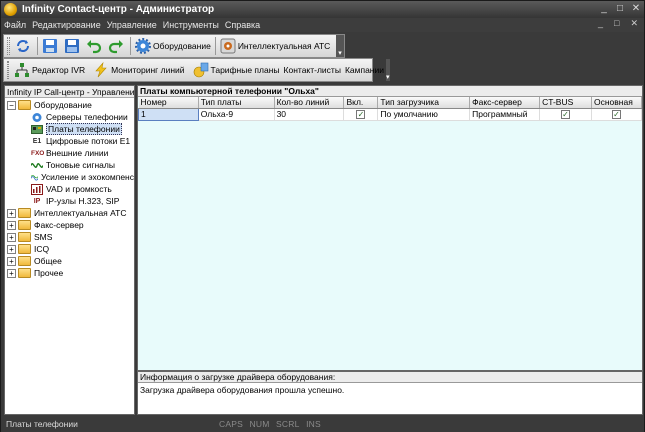 The height and width of the screenshot is (432, 645). Describe the element at coordinates (364, 70) in the screenshot. I see `campaigns-button: Кампании` at that location.